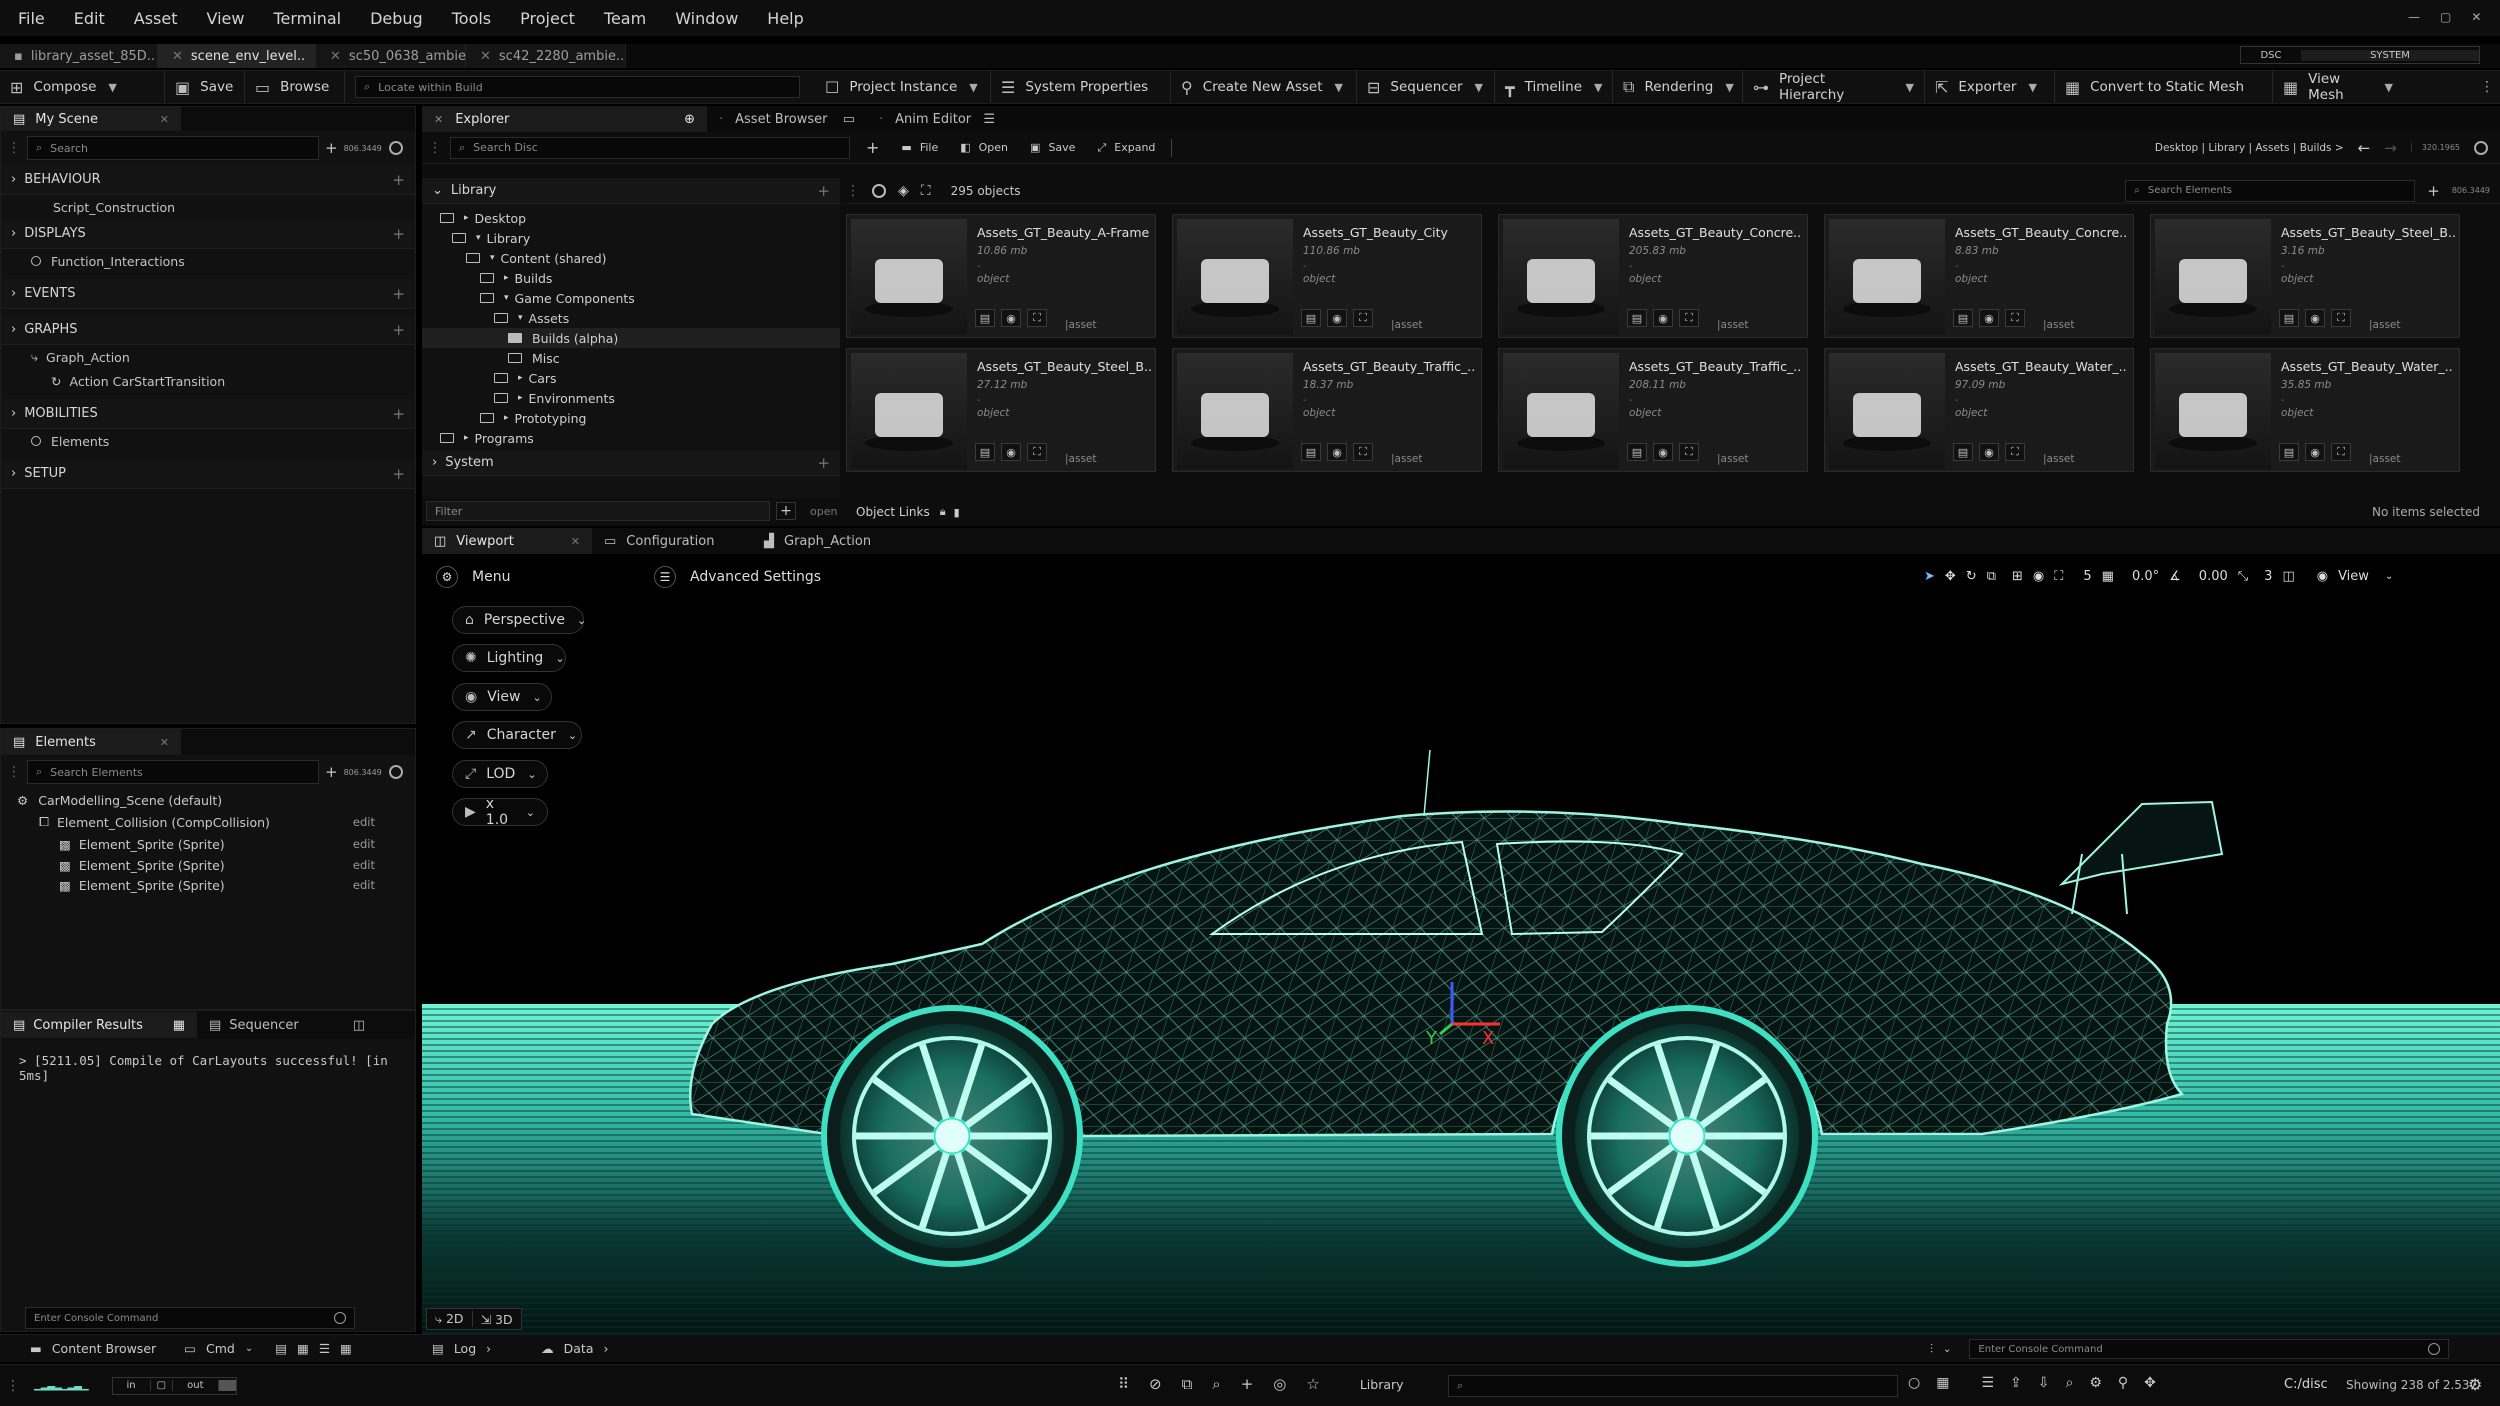  I want to click on convert-static-mesh-button: ▦ Convert to Static Mesh, so click(2164, 87).